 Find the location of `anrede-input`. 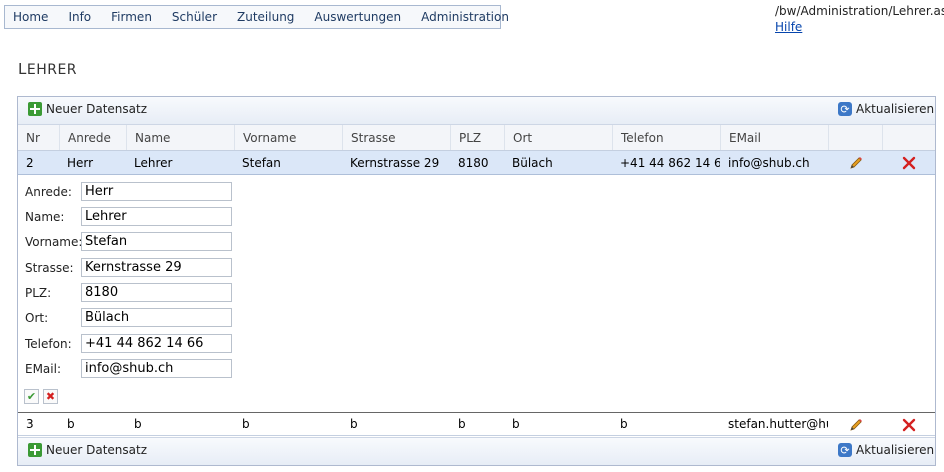

anrede-input is located at coordinates (156, 191).